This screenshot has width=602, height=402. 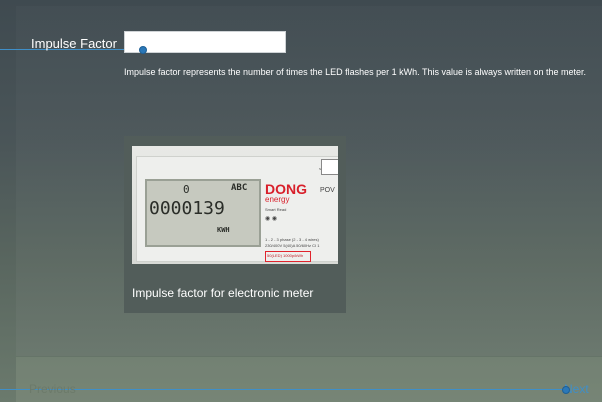 I want to click on lcd-unit: KWH, so click(x=223, y=230).